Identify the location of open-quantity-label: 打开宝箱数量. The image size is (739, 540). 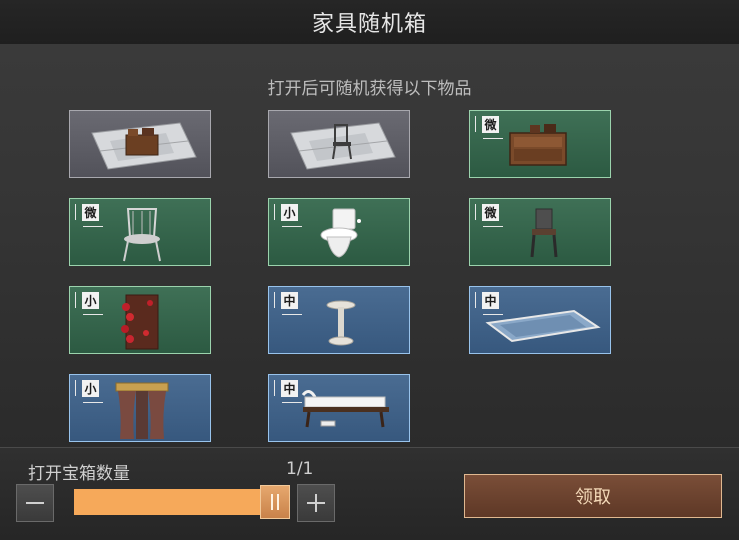
(79, 474).